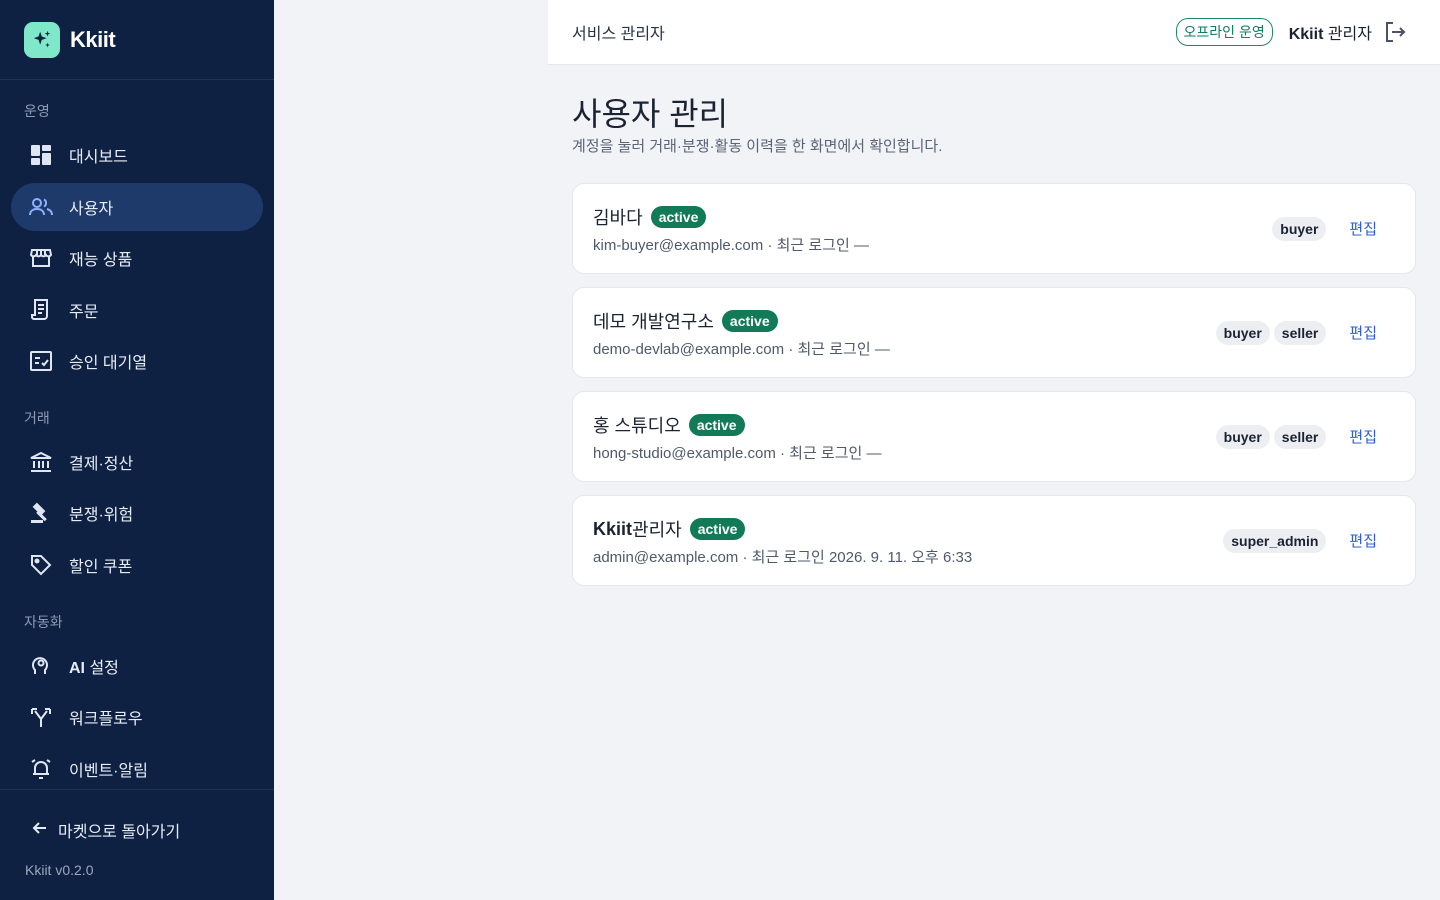  Describe the element at coordinates (119, 832) in the screenshot. I see `back-to-market-label: 마켓으로 돌아가기` at that location.